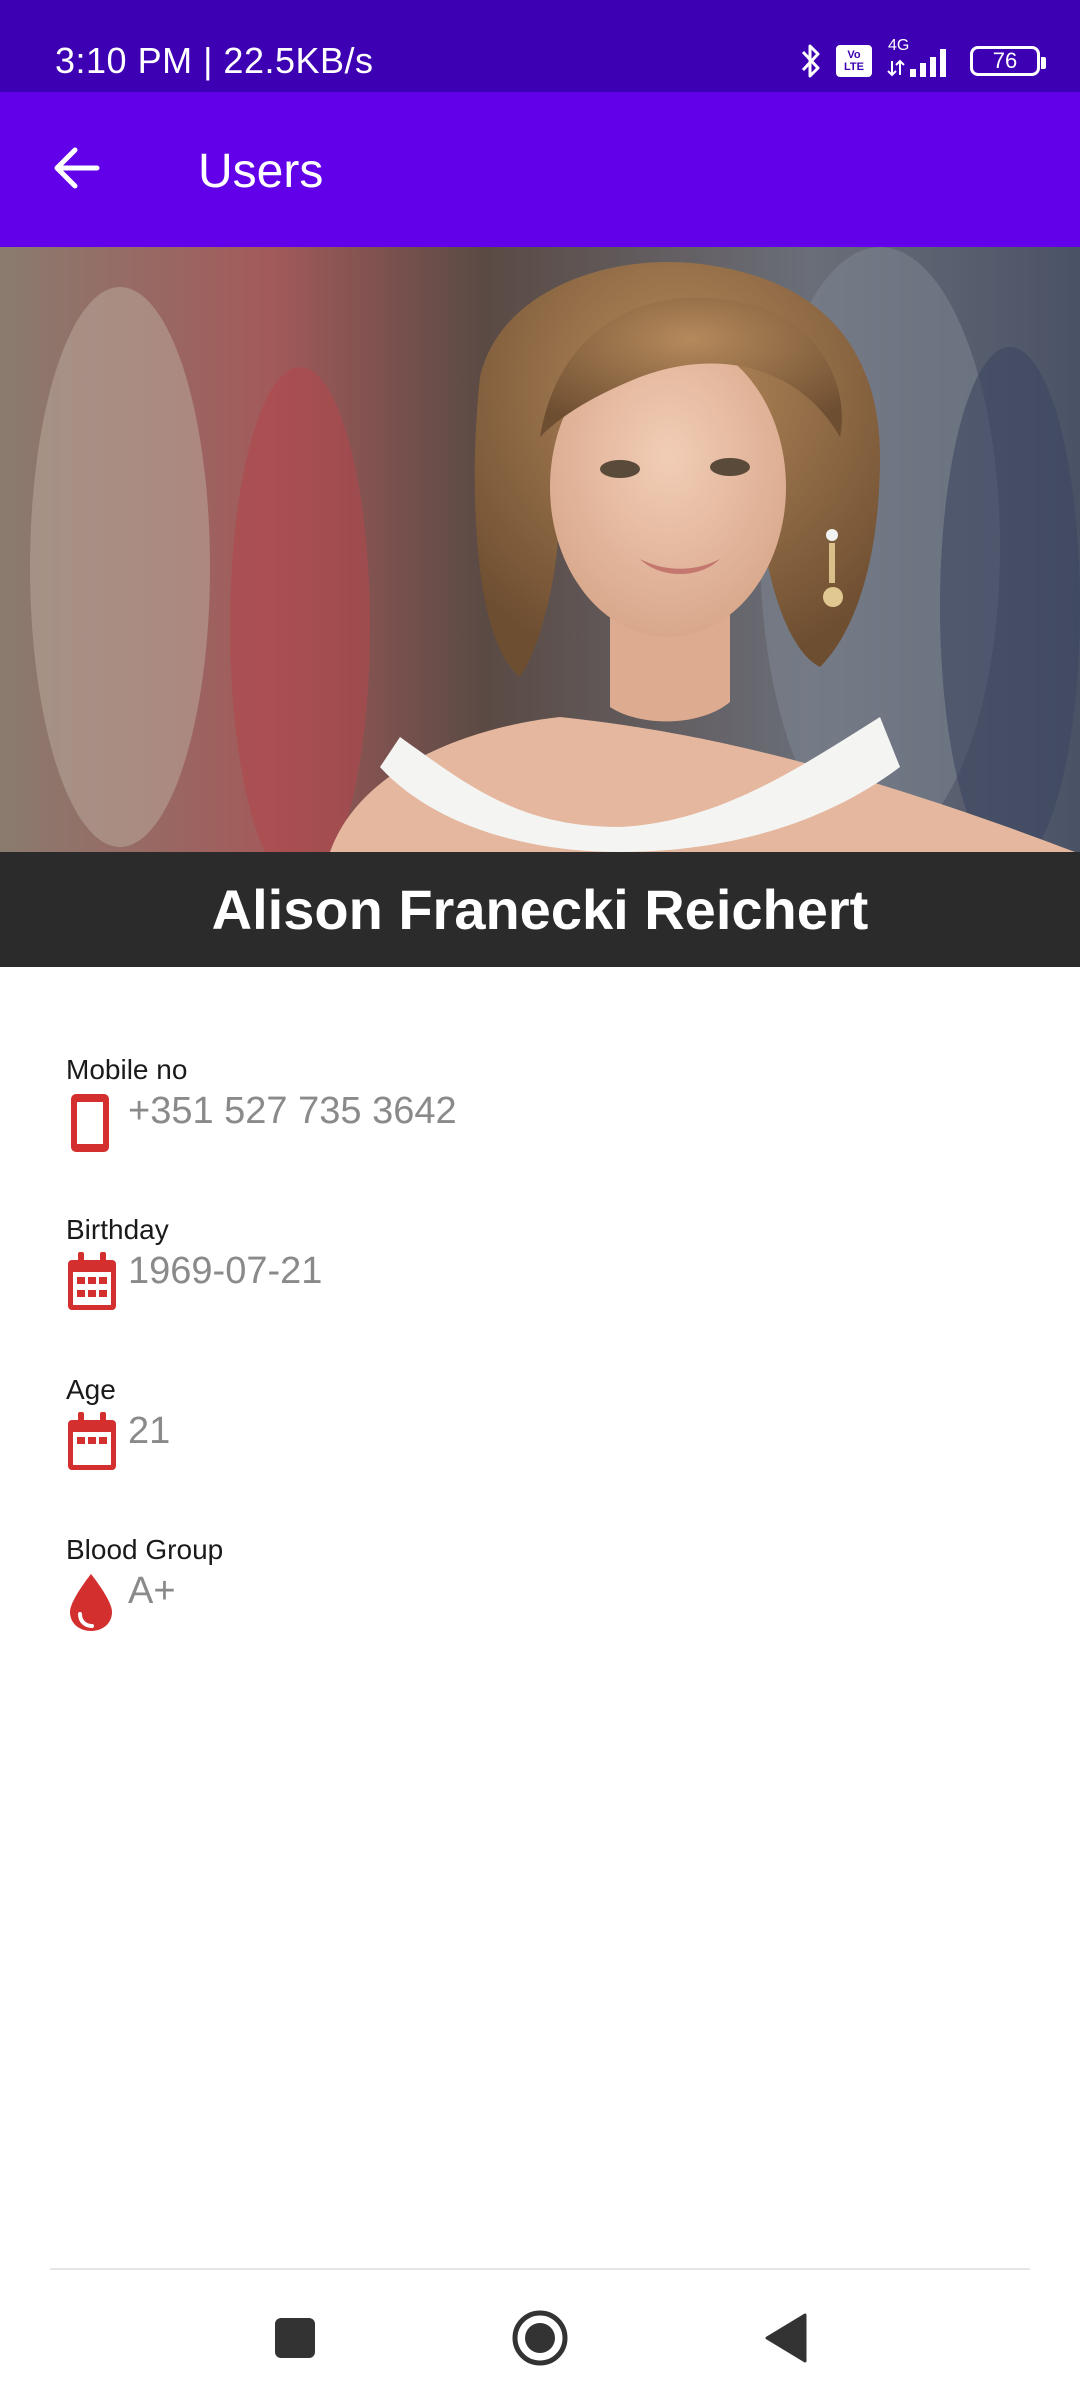 The height and width of the screenshot is (2400, 1080). What do you see at coordinates (90, 1122) in the screenshot?
I see `phone-icon` at bounding box center [90, 1122].